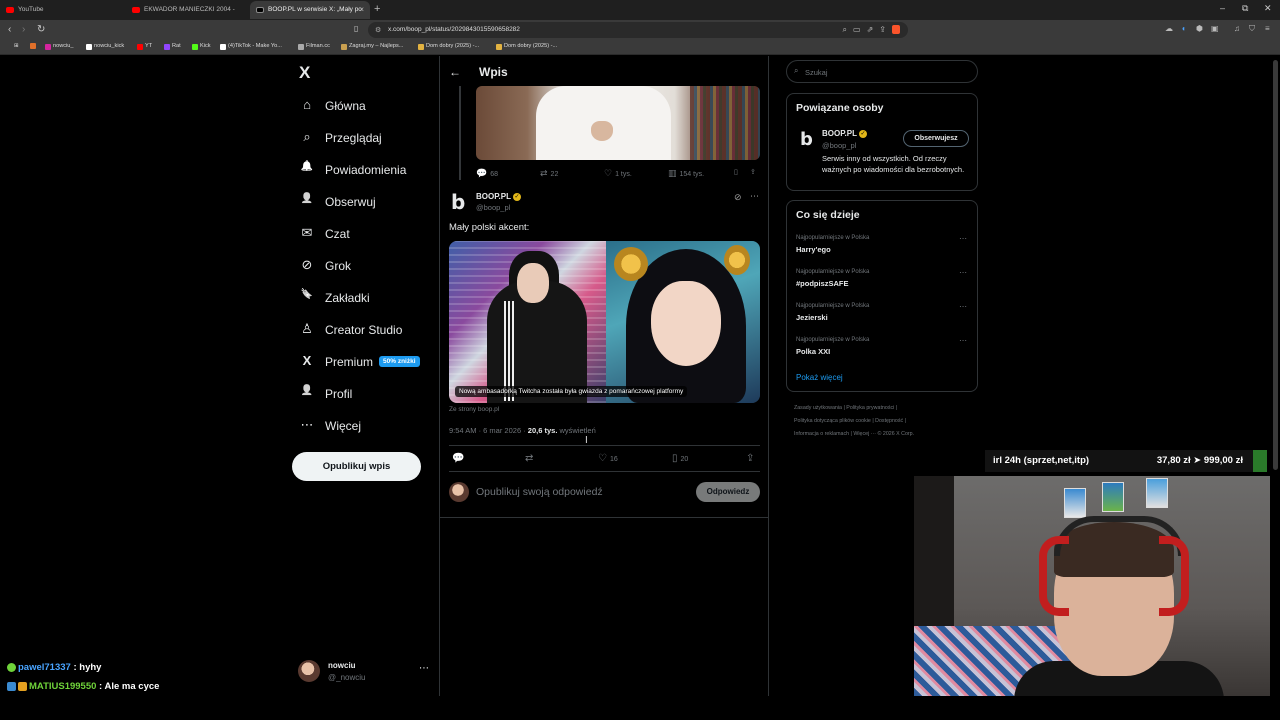 The height and width of the screenshot is (720, 1280). What do you see at coordinates (356, 28) in the screenshot?
I see `bookmark-page-icon: ▯` at bounding box center [356, 28].